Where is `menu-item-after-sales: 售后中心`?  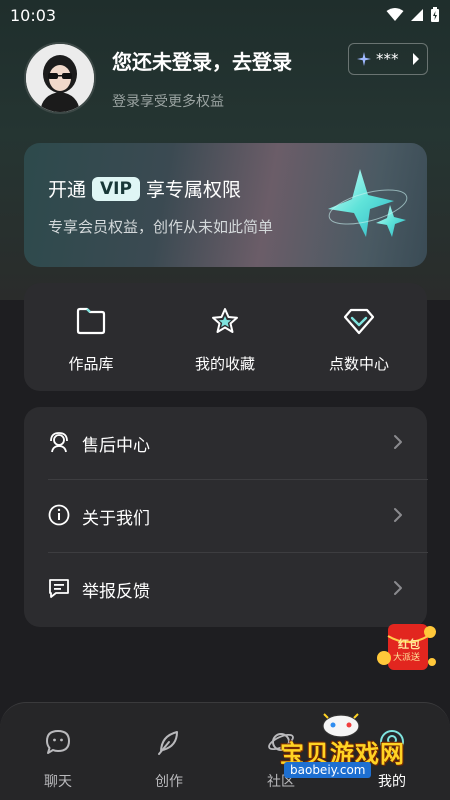
menu-item-after-sales: 售后中心 is located at coordinates (225, 443).